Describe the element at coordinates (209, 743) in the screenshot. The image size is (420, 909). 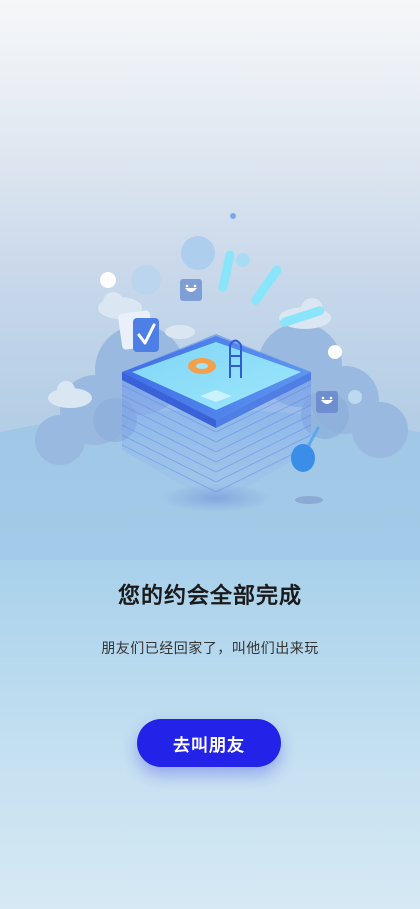
I see `invite-friends-button: 去叫朋友` at that location.